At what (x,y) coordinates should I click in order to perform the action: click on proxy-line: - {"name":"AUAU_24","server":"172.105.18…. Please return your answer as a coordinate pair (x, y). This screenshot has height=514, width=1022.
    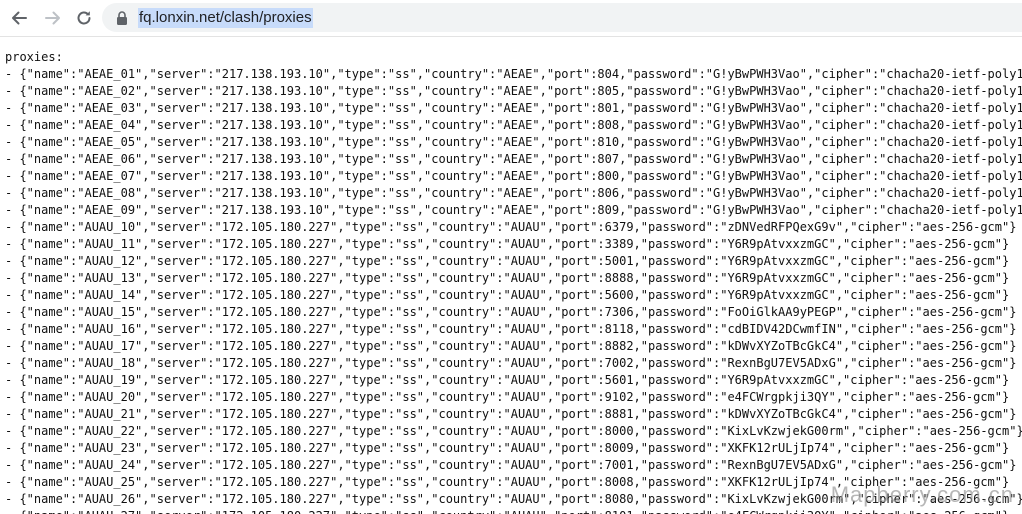
    Looking at the image, I should click on (511, 465).